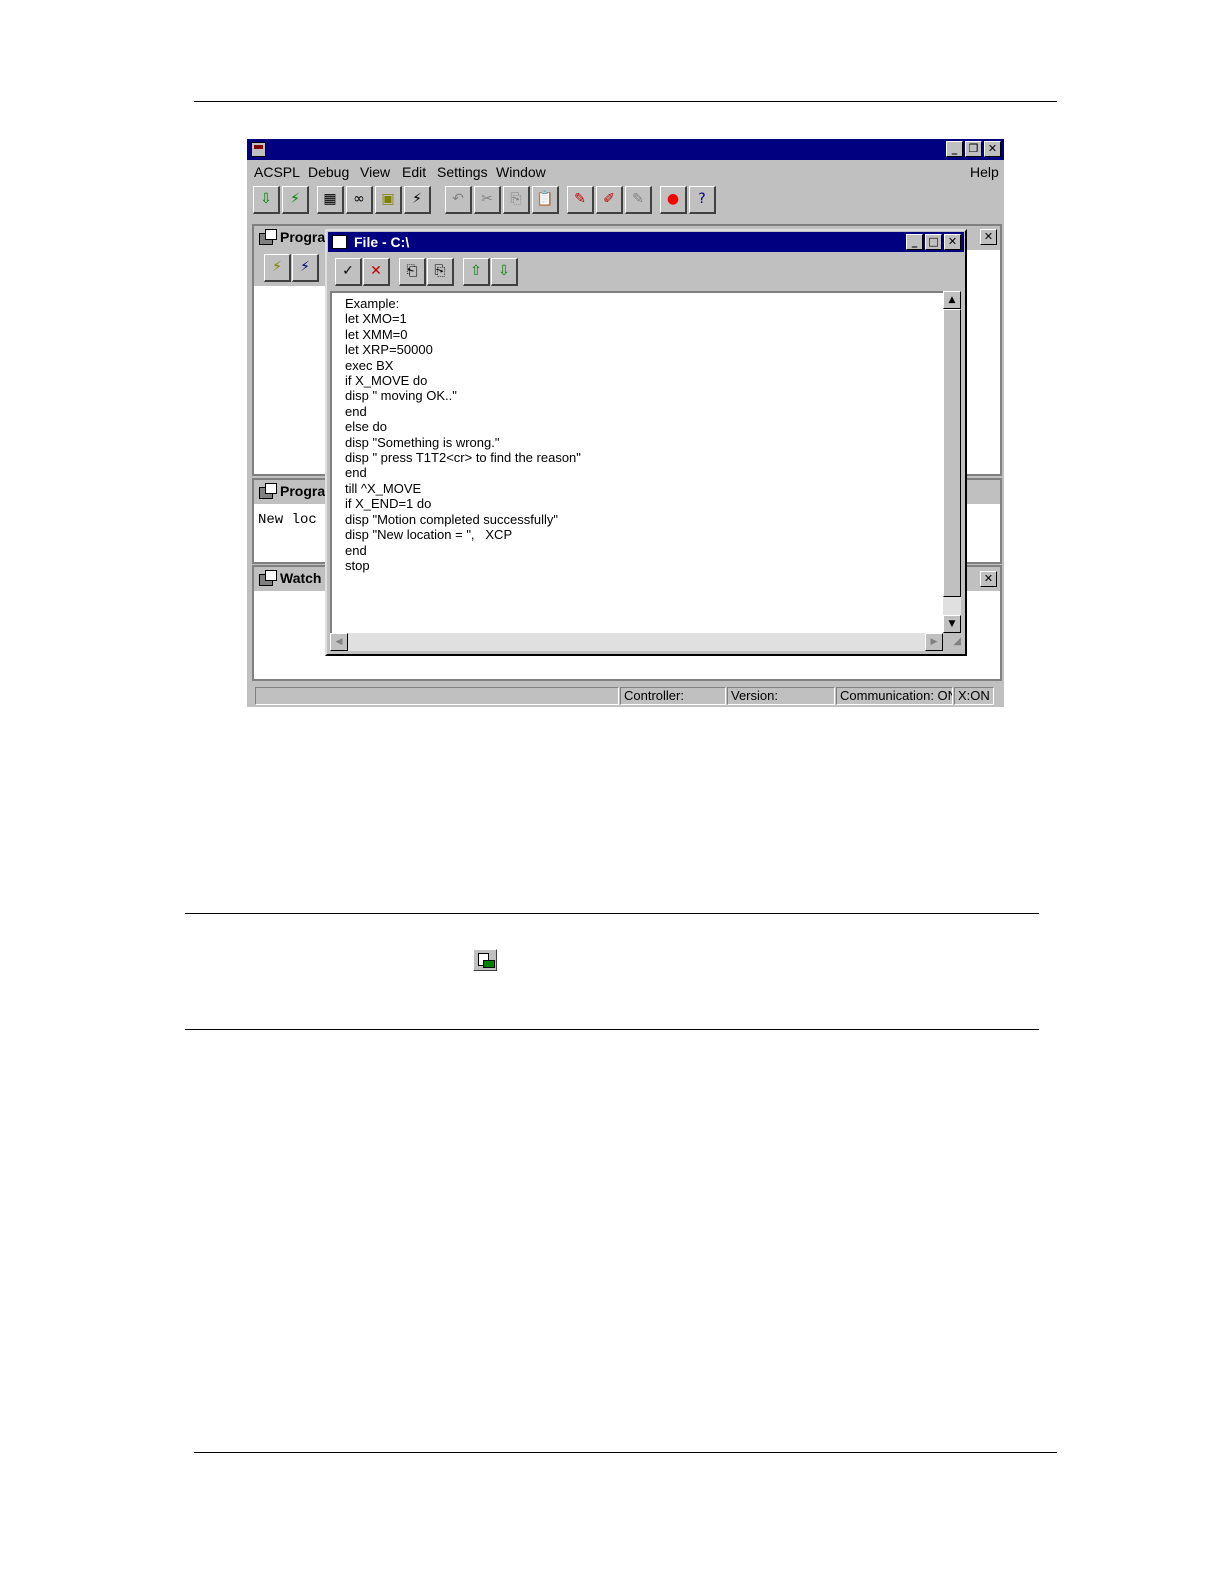 Image resolution: width=1224 pixels, height=1584 pixels. Describe the element at coordinates (359, 200) in the screenshot. I see `watch-glasses-icon: ∞` at that location.